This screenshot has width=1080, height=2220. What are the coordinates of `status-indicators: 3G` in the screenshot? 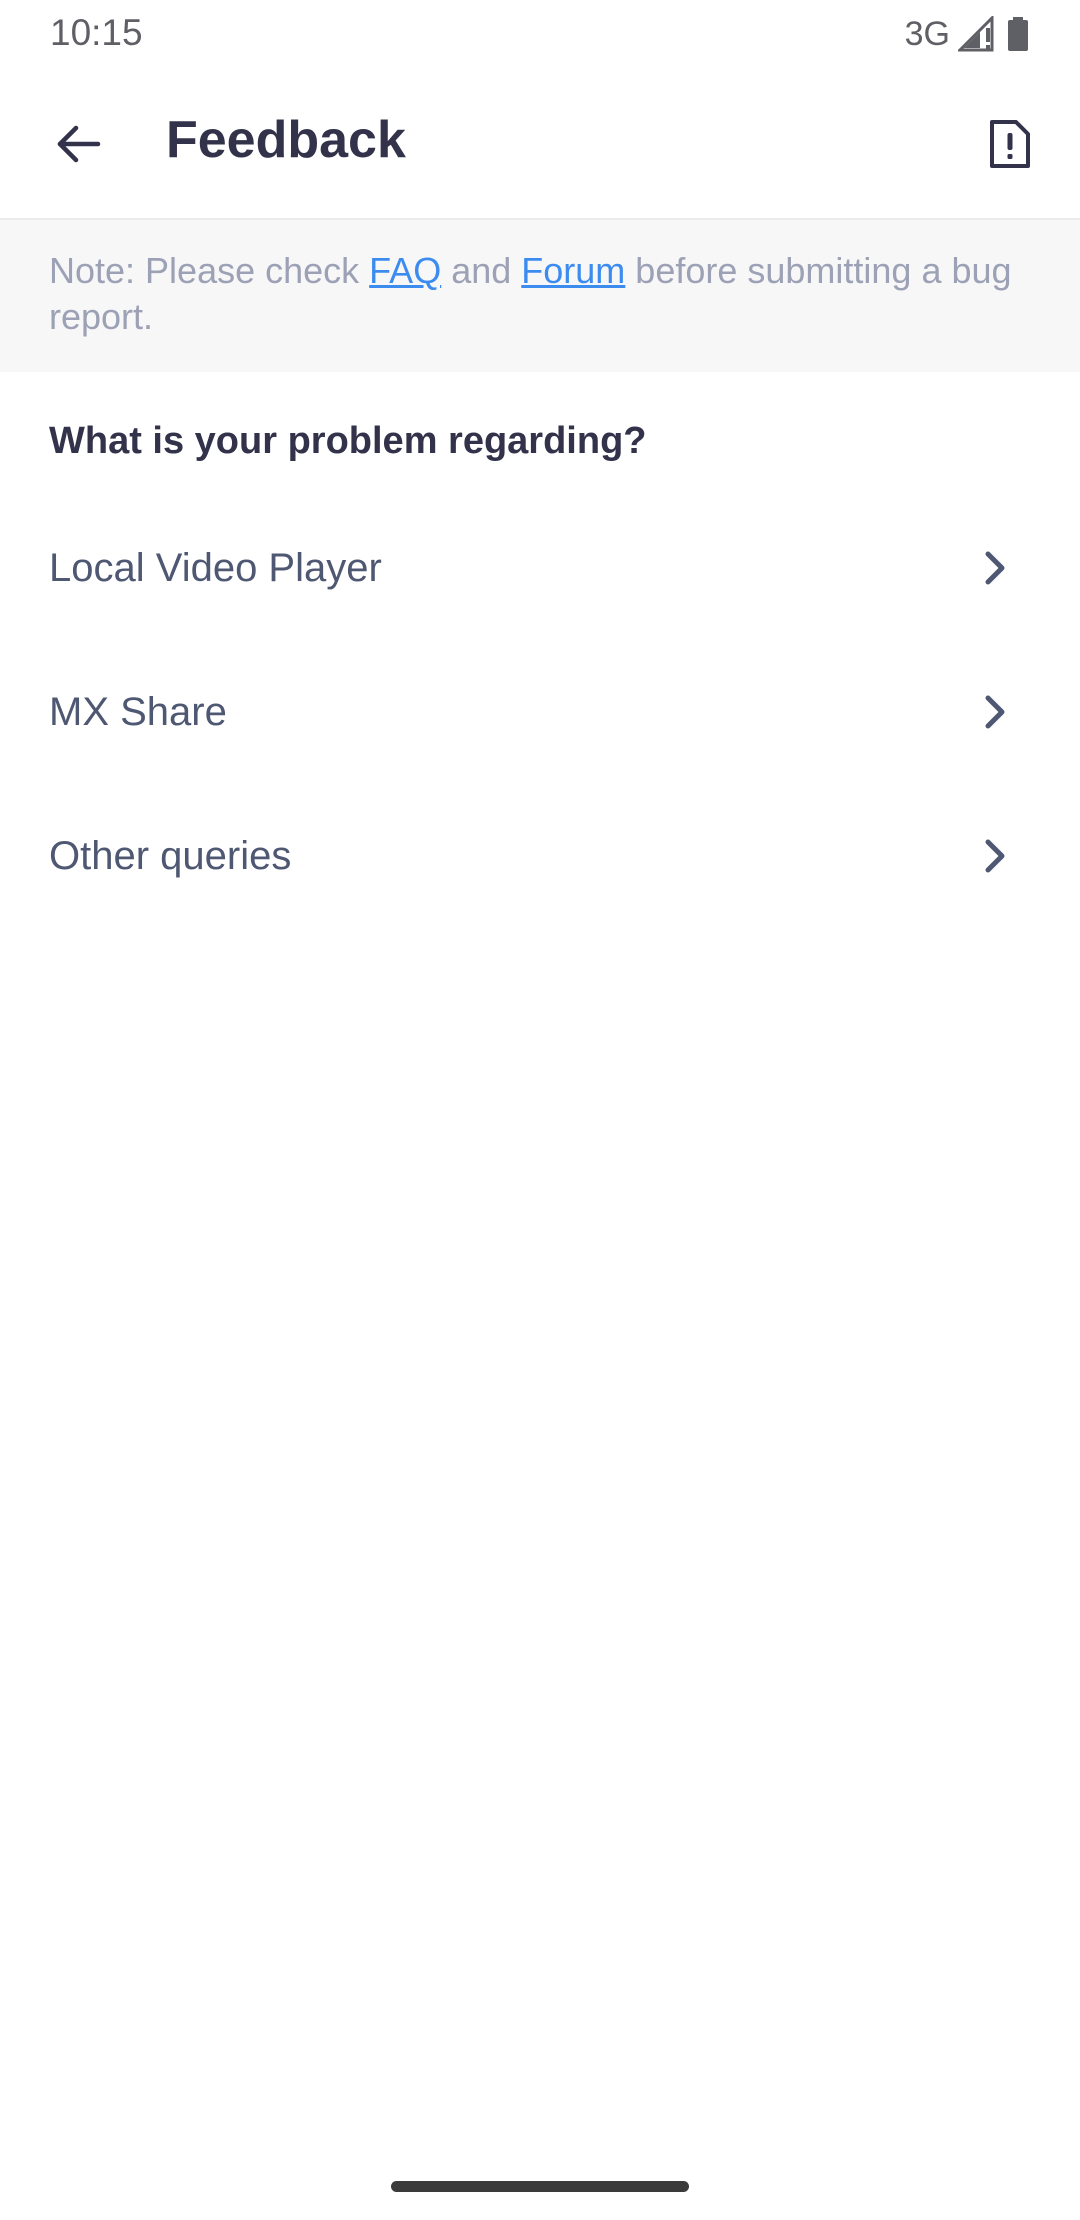 It's located at (967, 34).